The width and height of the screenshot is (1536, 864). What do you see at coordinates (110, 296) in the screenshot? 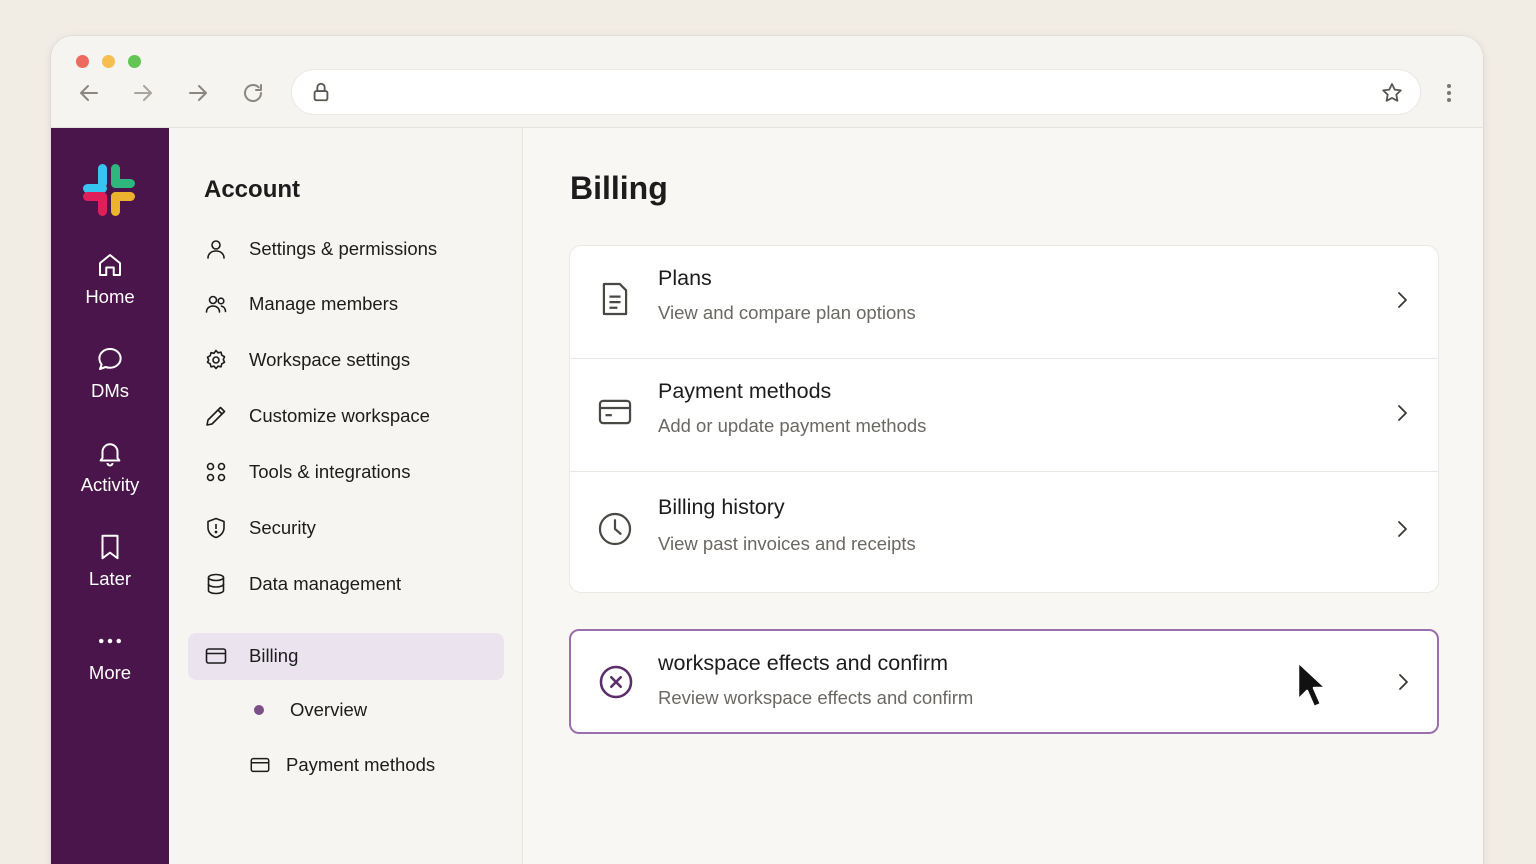
I see `rail-item-label: Home` at bounding box center [110, 296].